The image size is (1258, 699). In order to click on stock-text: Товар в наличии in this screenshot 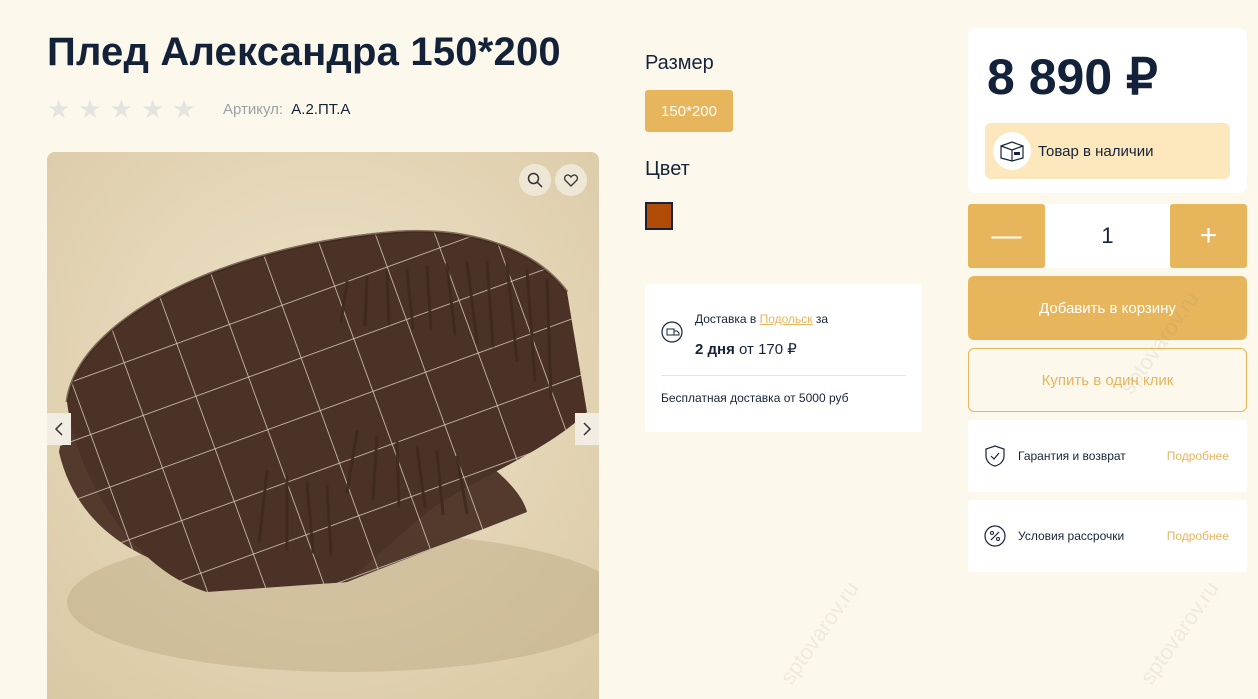, I will do `click(1096, 151)`.